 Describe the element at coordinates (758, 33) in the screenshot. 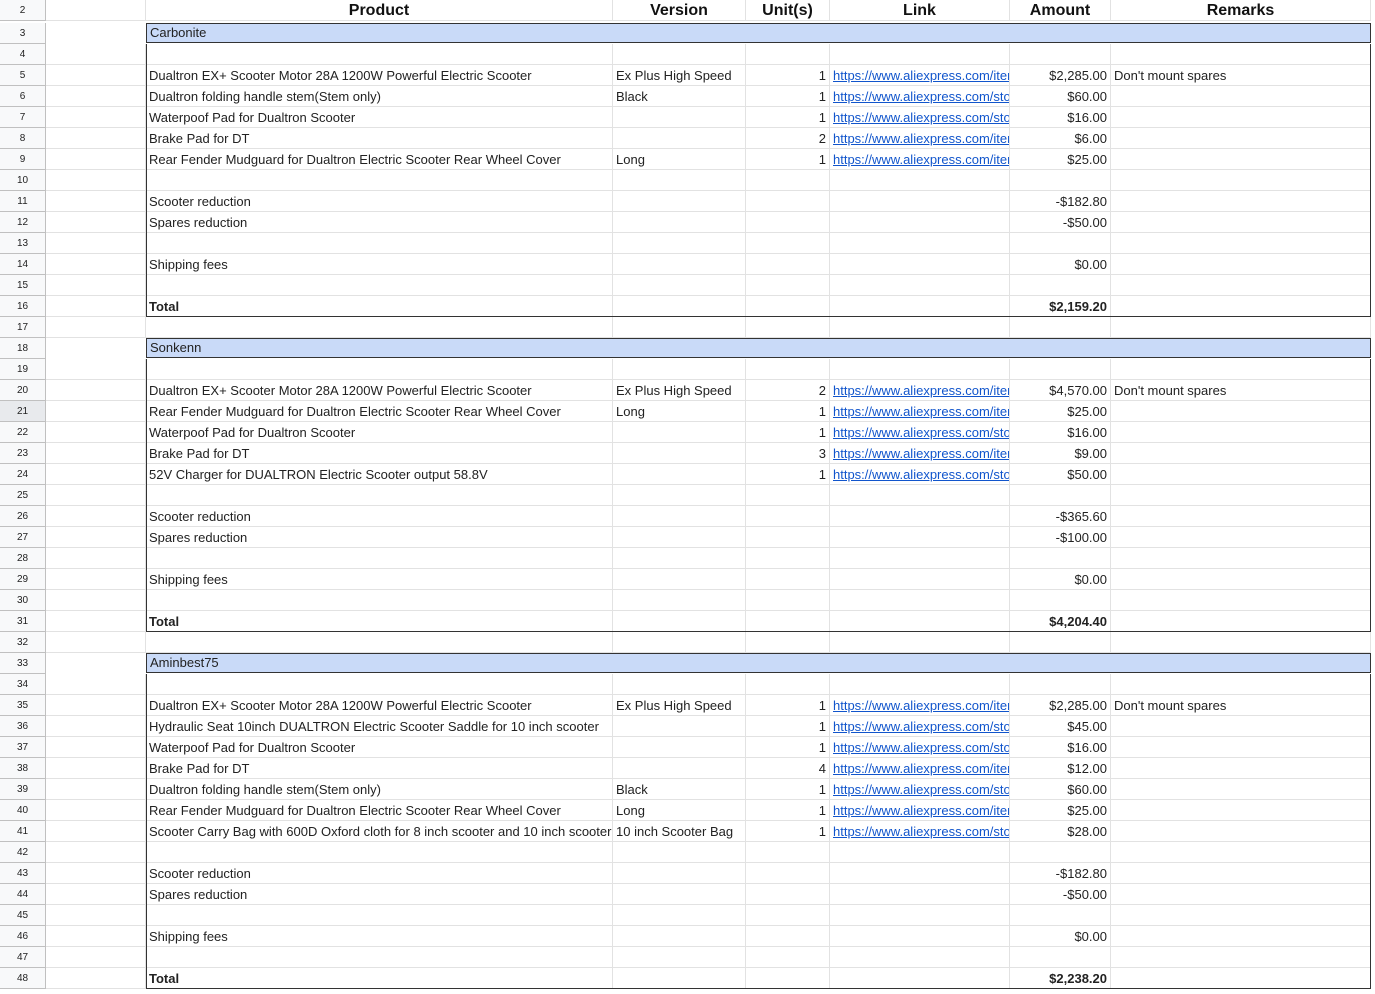

I see `section-title-carbonite: Carbonite` at that location.